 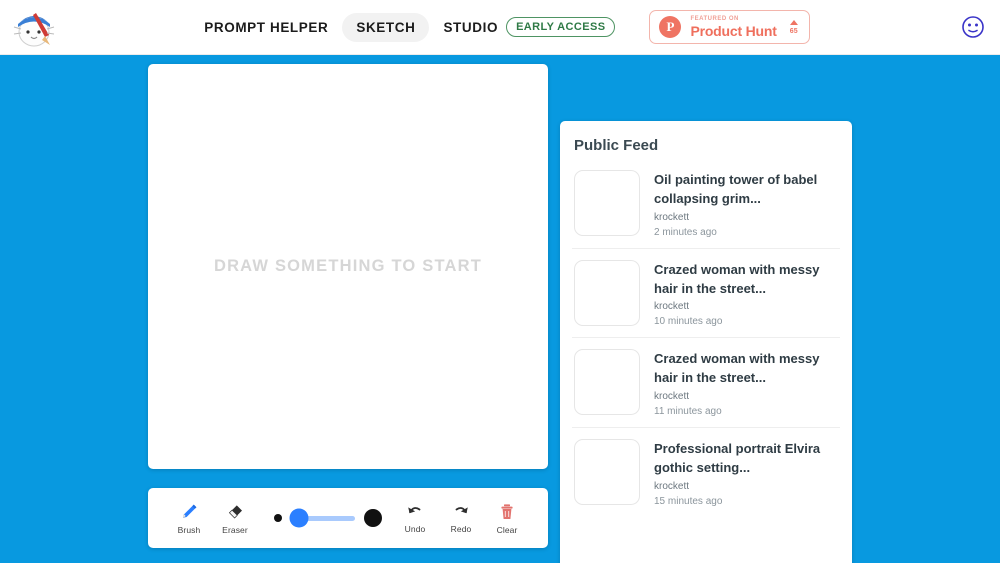 I want to click on product-hunt-name: Product Hunt, so click(x=733, y=31).